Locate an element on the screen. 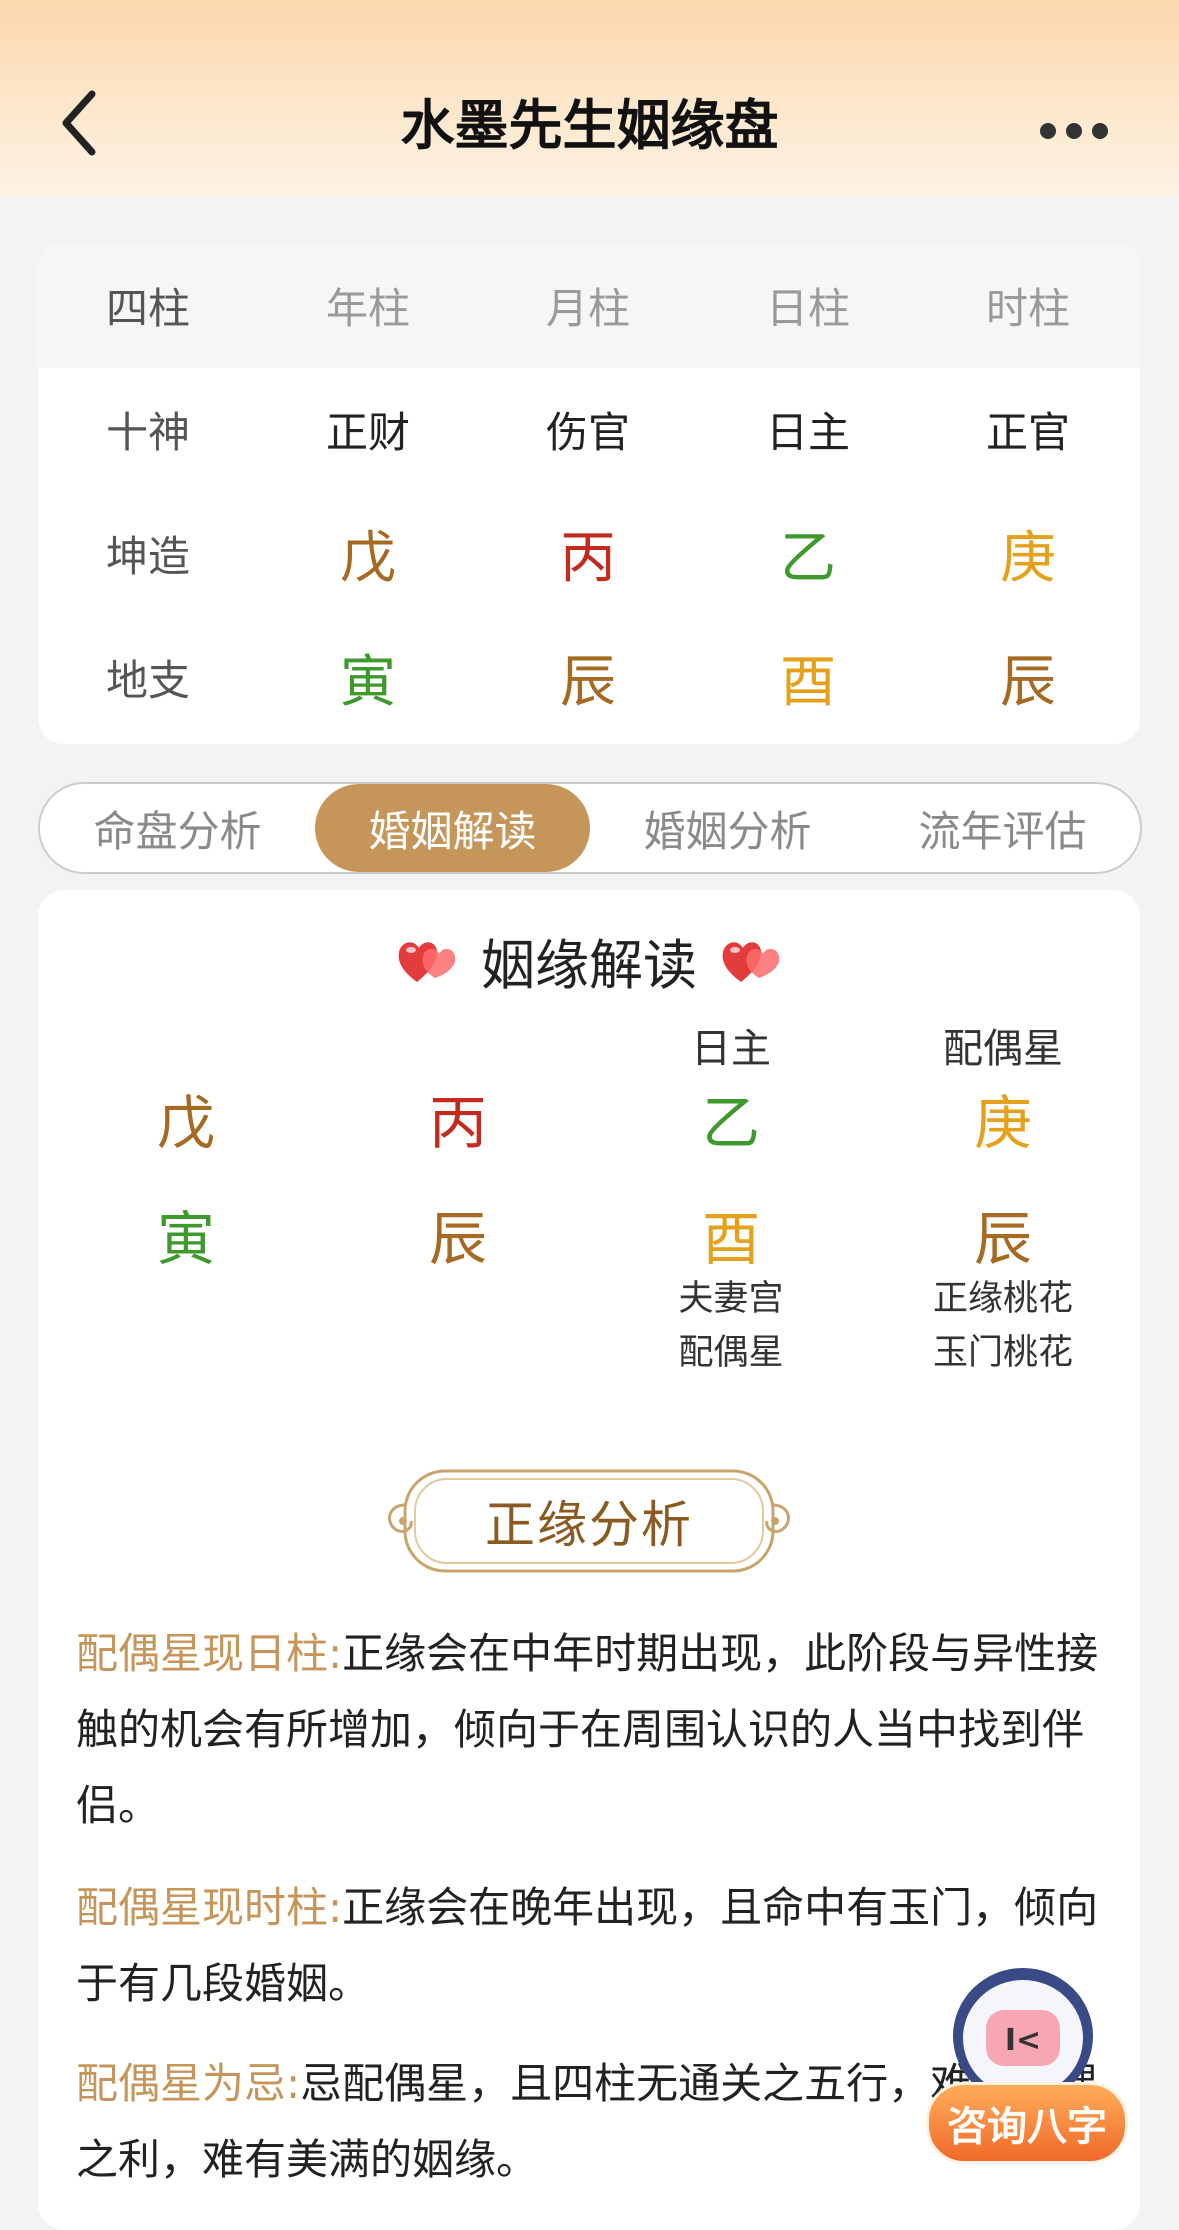 This screenshot has height=2230, width=1179. consult-bazi-label: 咨询八字 is located at coordinates (1027, 2123).